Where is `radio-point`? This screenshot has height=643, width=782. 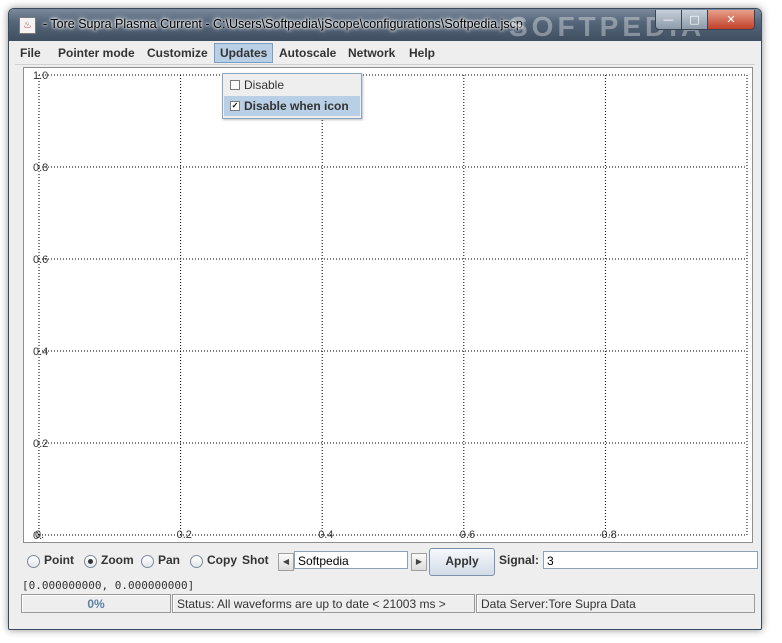 radio-point is located at coordinates (33, 561).